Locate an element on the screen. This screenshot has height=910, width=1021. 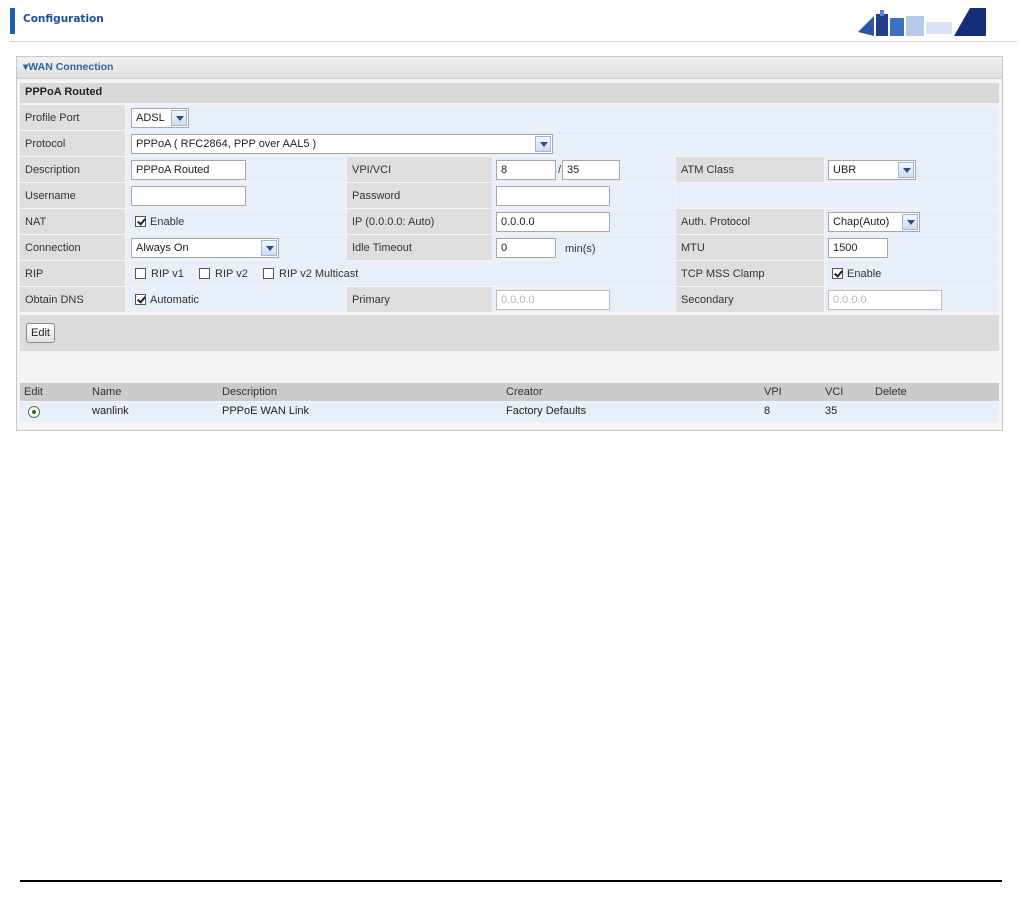
header-accent-bar is located at coordinates (12, 21).